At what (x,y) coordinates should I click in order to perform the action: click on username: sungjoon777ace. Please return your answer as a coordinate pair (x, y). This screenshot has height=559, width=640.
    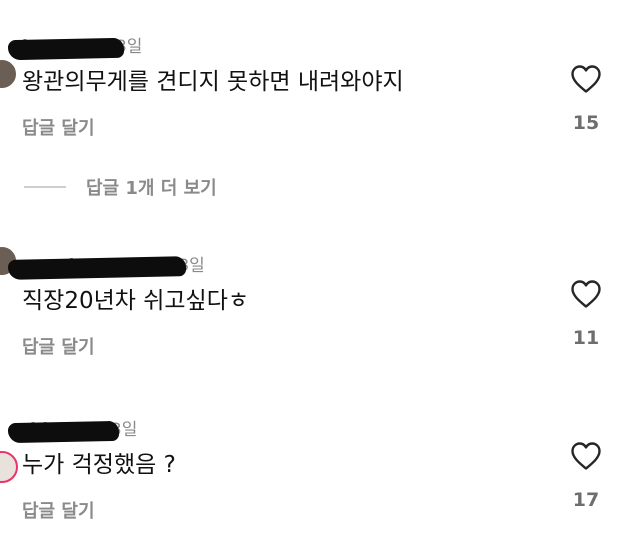
    Looking at the image, I should click on (97, 268).